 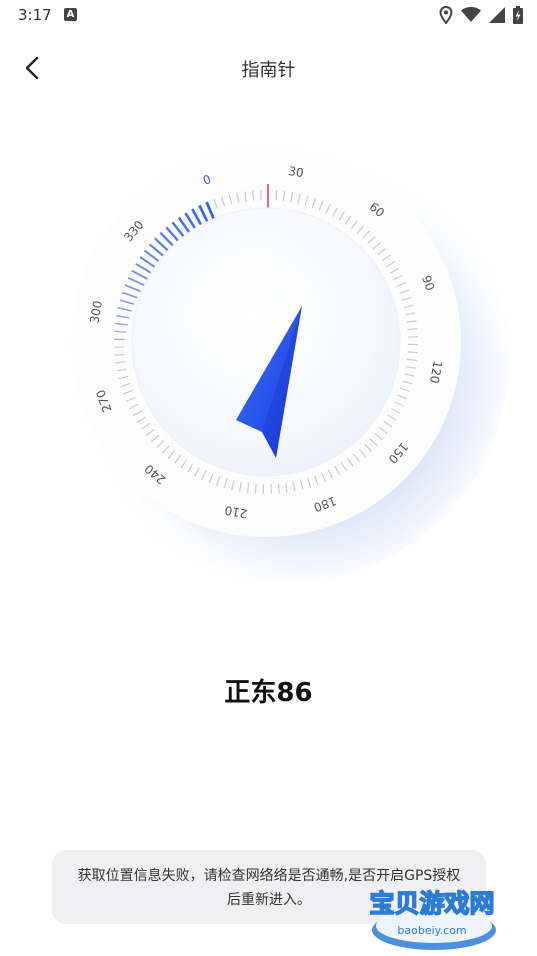 I want to click on watermark-url: baobeiy.com, so click(x=431, y=930).